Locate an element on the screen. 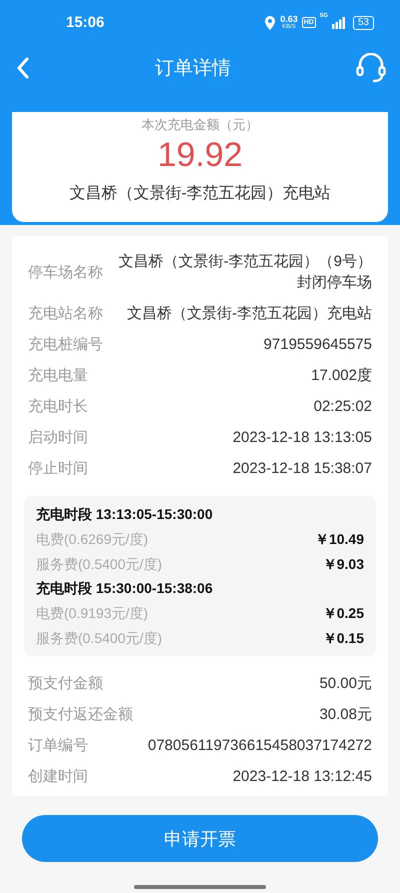  field-label: 预支付返还金额 is located at coordinates (80, 715).